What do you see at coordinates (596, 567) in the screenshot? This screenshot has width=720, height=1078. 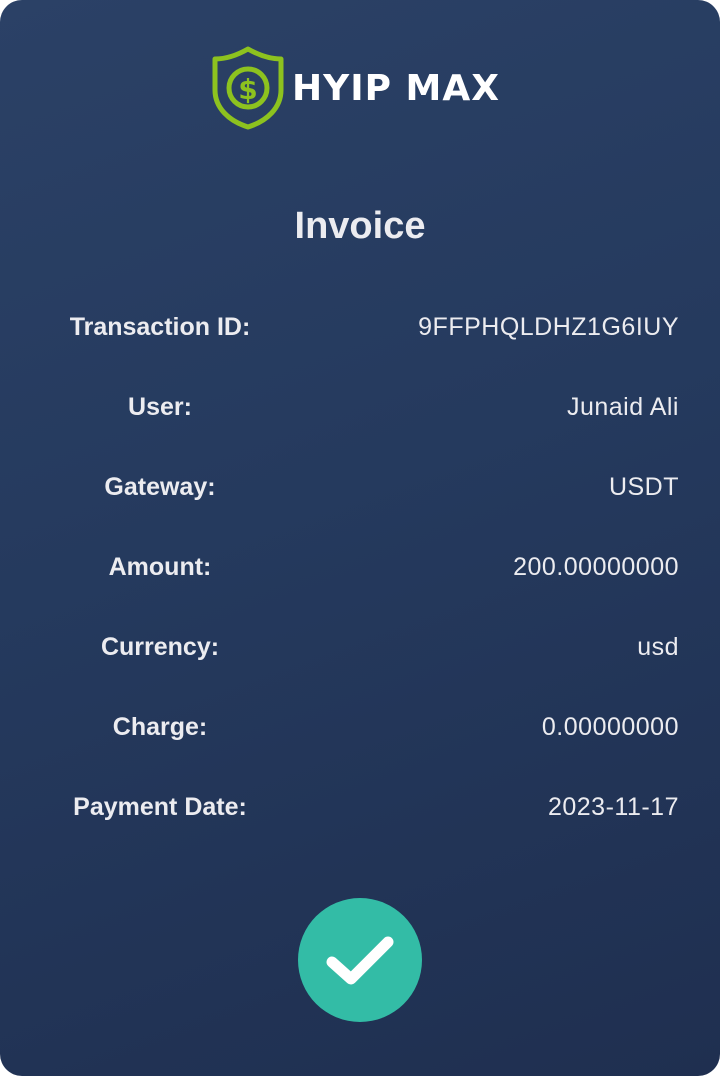 I see `row-value: 200.00000000` at bounding box center [596, 567].